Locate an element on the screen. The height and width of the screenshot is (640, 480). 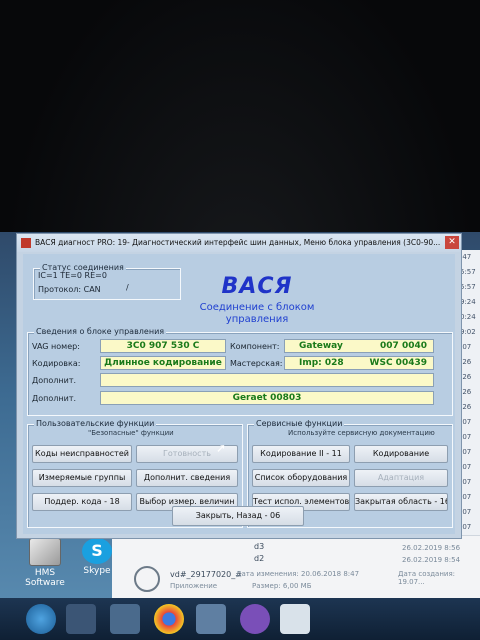
vasya-taskbar-icon is located at coordinates (295, 619).